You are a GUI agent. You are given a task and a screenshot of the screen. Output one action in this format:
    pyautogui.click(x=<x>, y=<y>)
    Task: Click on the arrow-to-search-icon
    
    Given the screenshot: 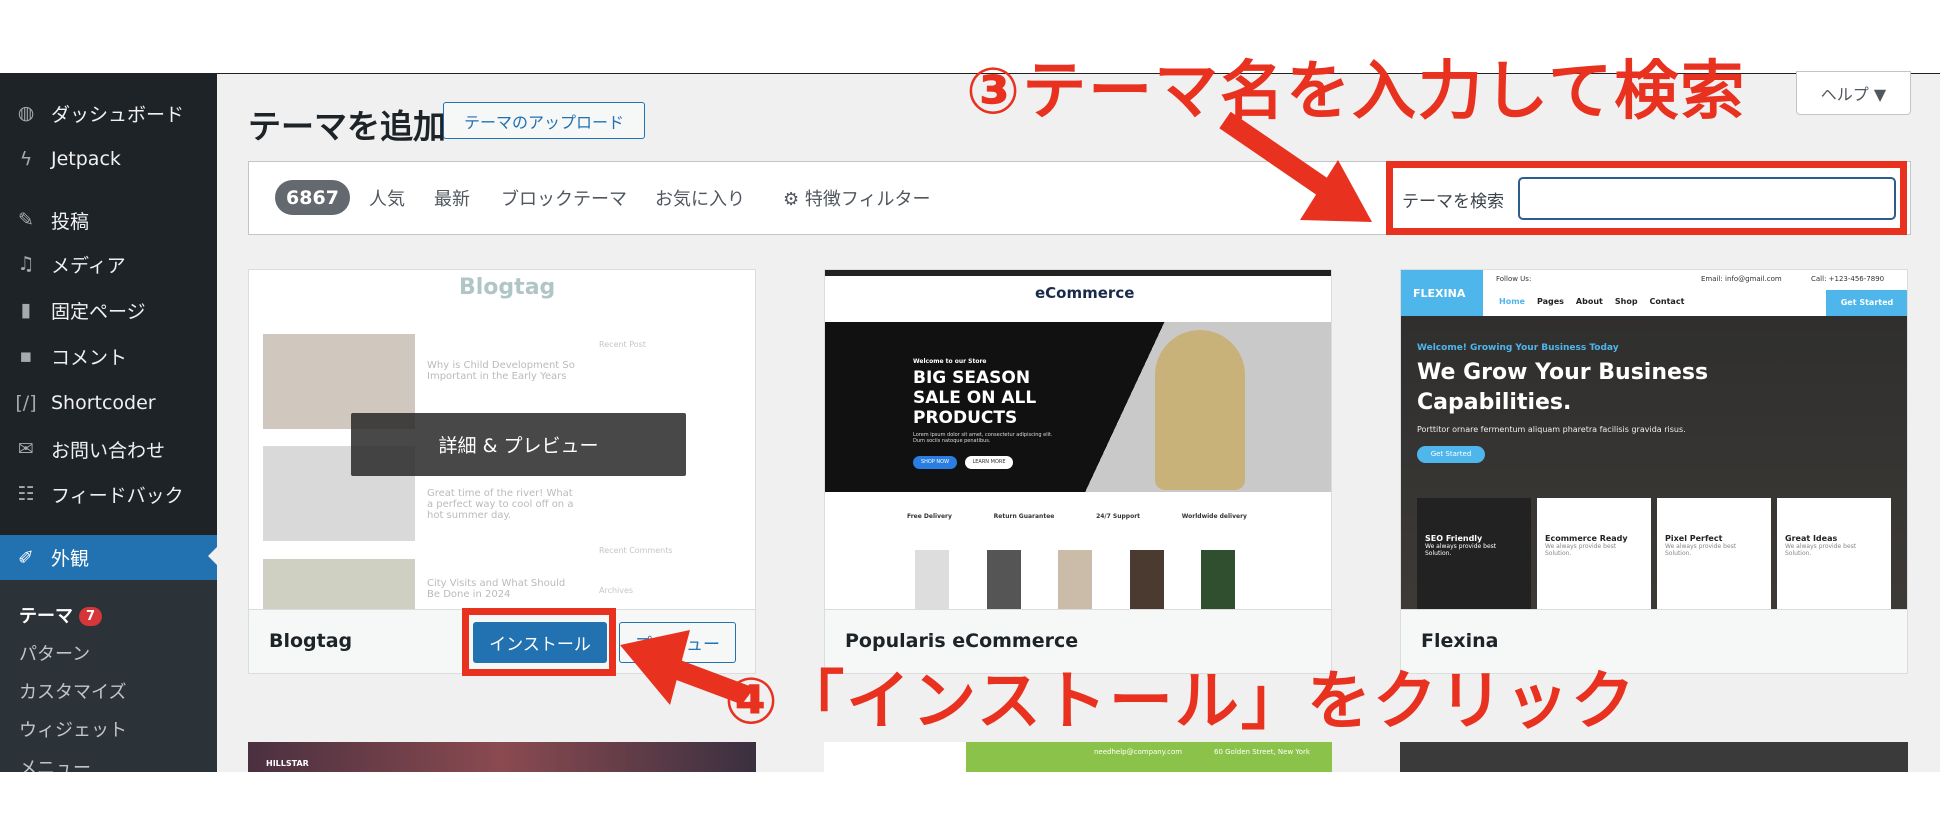 What is the action you would take?
    pyautogui.click(x=1295, y=166)
    